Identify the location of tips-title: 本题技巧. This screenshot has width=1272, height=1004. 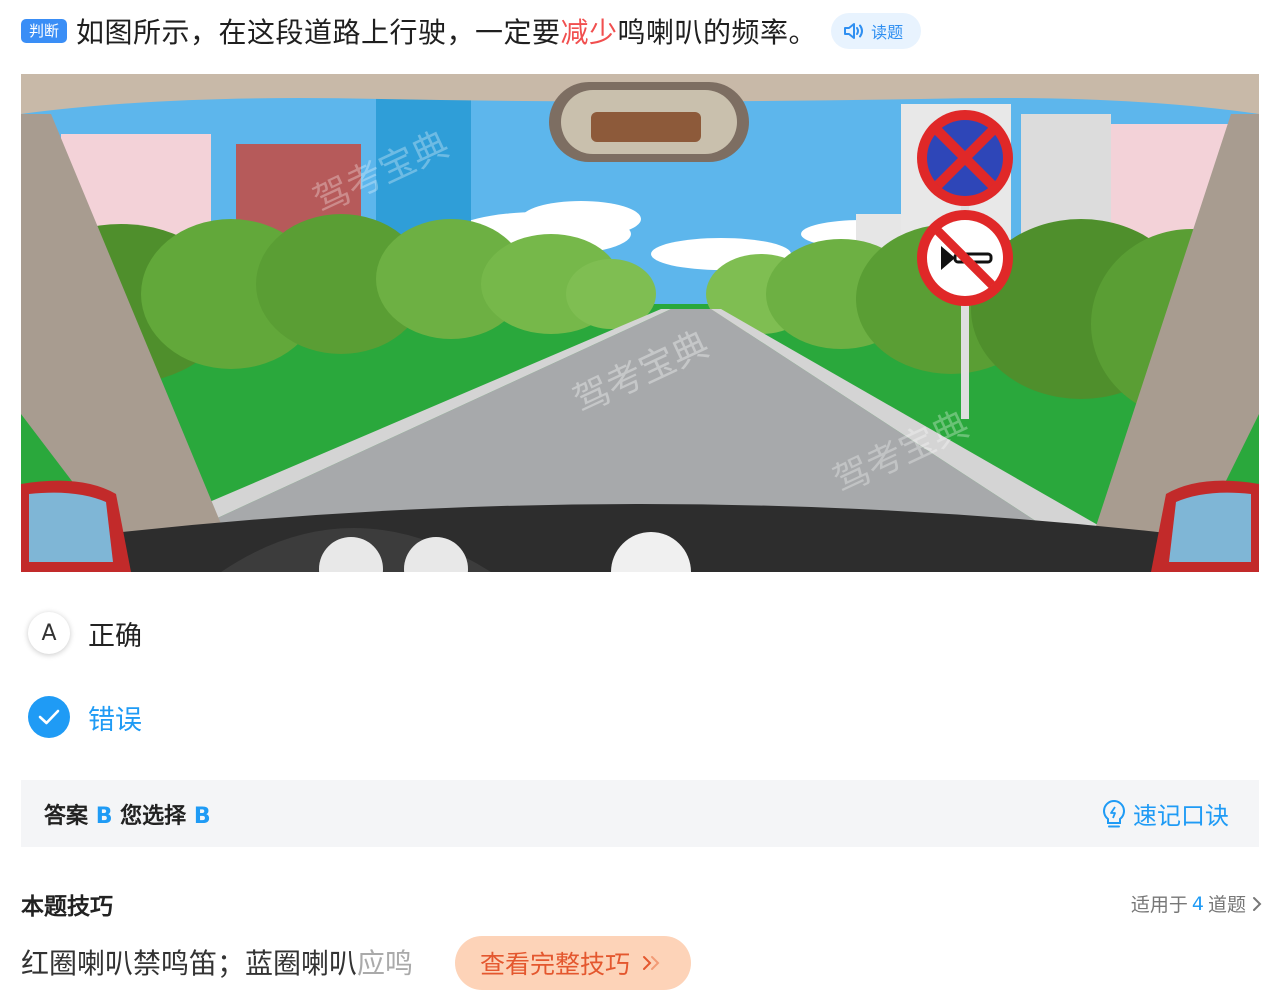
(67, 907).